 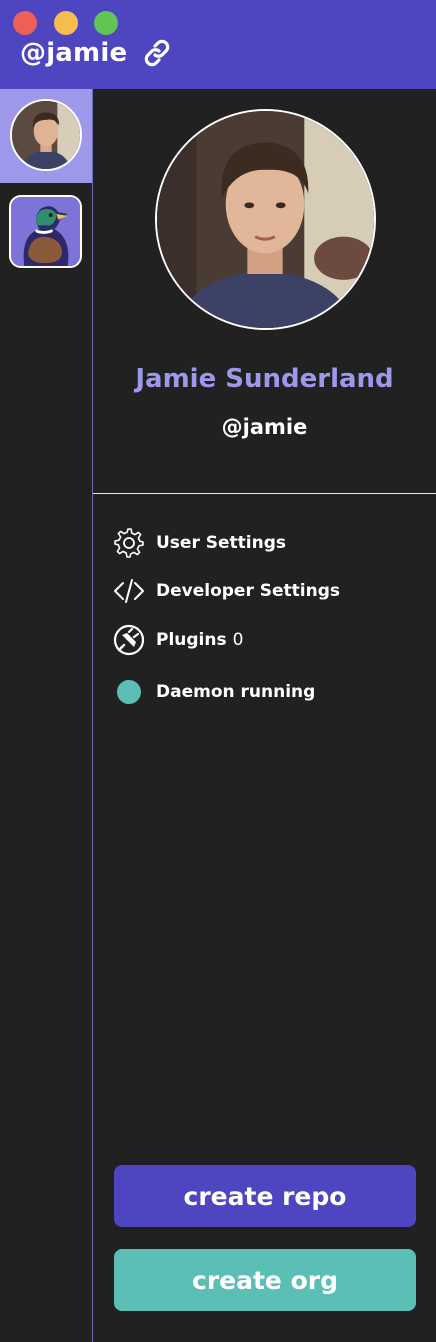 I want to click on sidebar-item-org, so click(x=45, y=231).